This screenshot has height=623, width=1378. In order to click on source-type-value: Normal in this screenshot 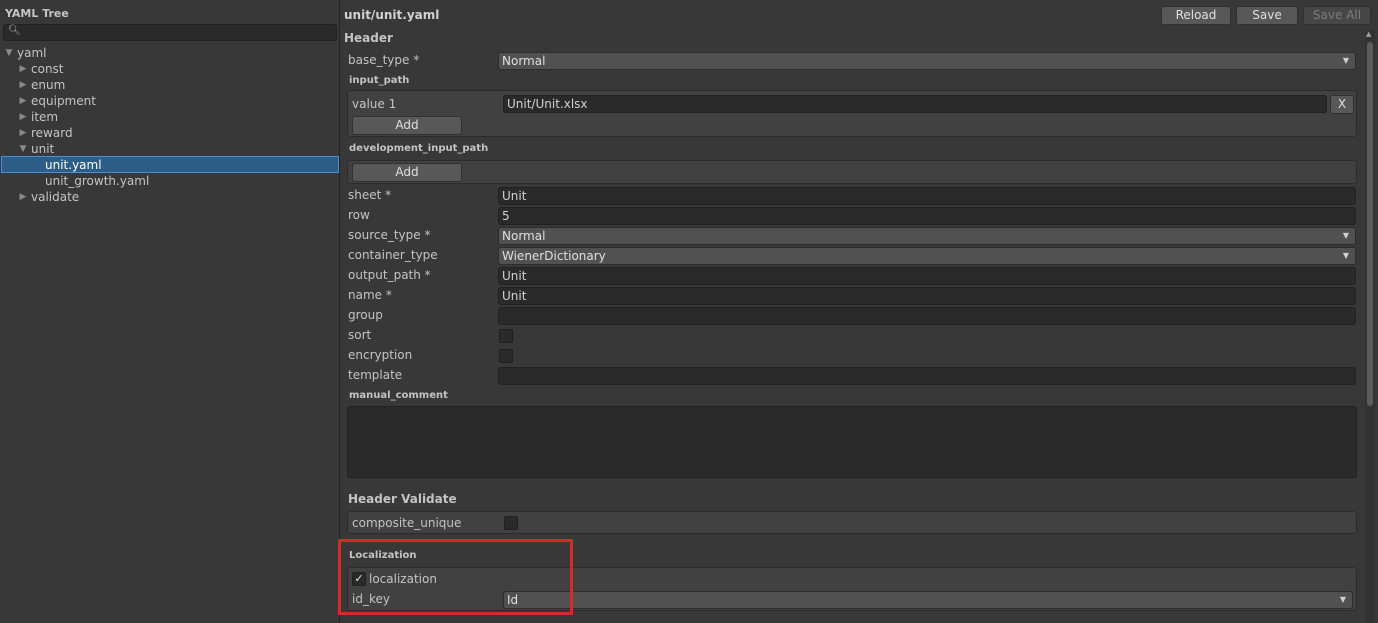, I will do `click(524, 236)`.